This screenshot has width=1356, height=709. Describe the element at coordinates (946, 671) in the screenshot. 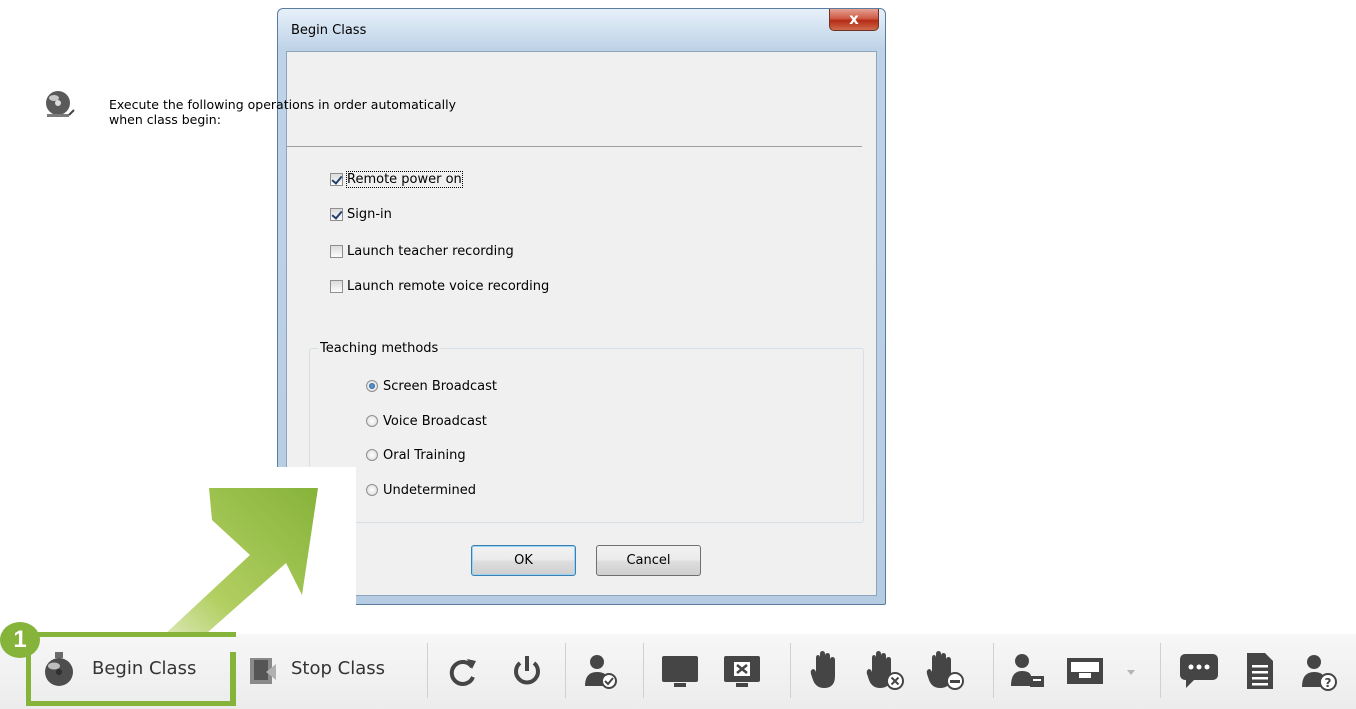

I see `hand-remove-icon` at that location.